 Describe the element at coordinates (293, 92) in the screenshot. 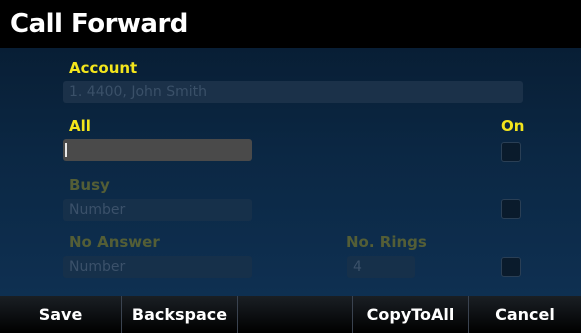

I see `account-selector: 1. 4400, John Smith` at that location.